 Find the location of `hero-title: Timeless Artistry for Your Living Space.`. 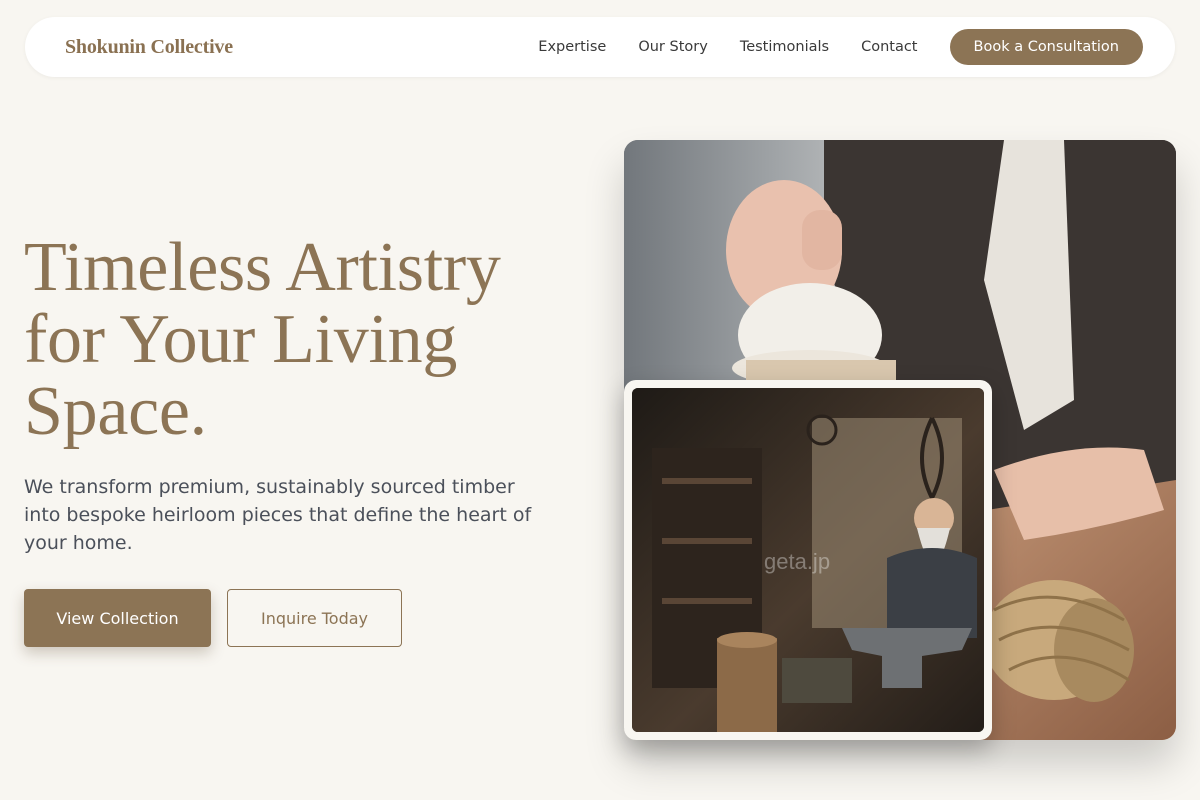

hero-title: Timeless Artistry for Your Living Space. is located at coordinates (262, 339).